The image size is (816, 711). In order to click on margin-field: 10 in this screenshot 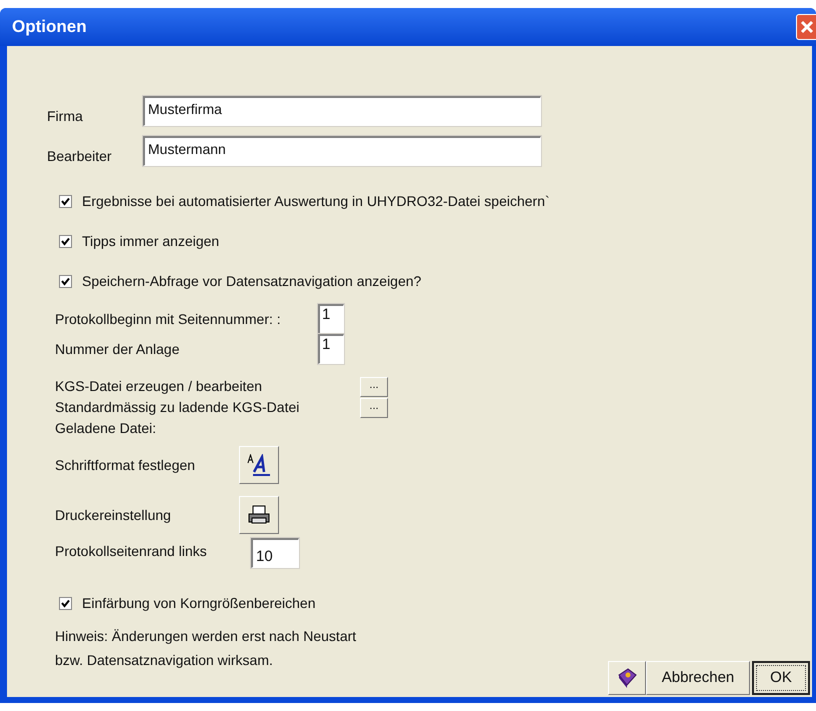, I will do `click(275, 553)`.